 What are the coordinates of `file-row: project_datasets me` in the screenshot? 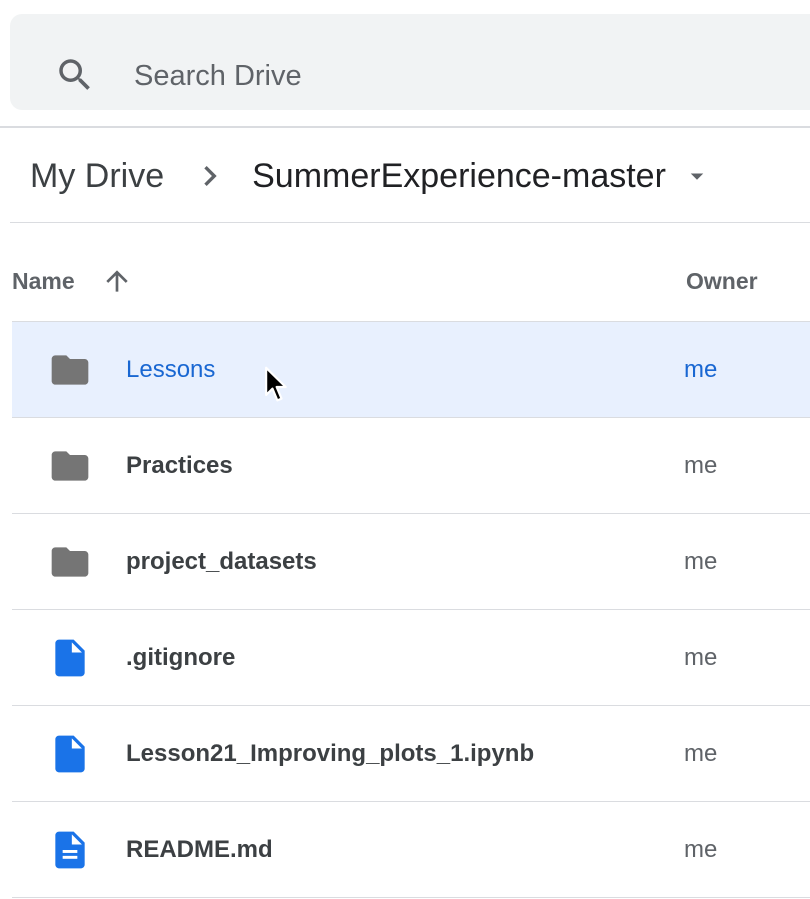 It's located at (411, 562).